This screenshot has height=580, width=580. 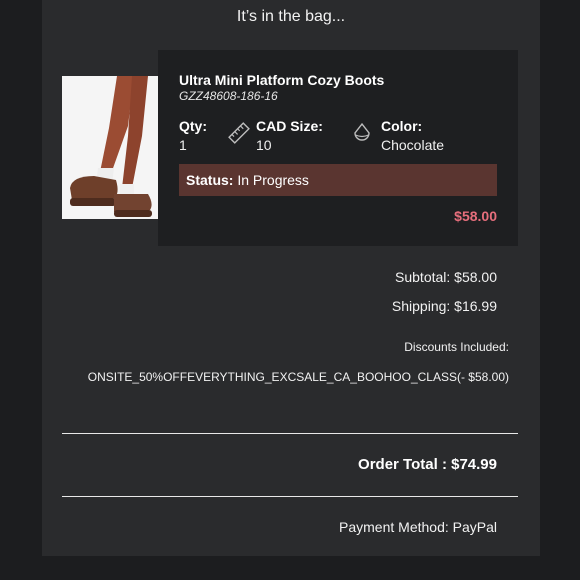 What do you see at coordinates (338, 180) in the screenshot?
I see `status-badge: Status: In Progress` at bounding box center [338, 180].